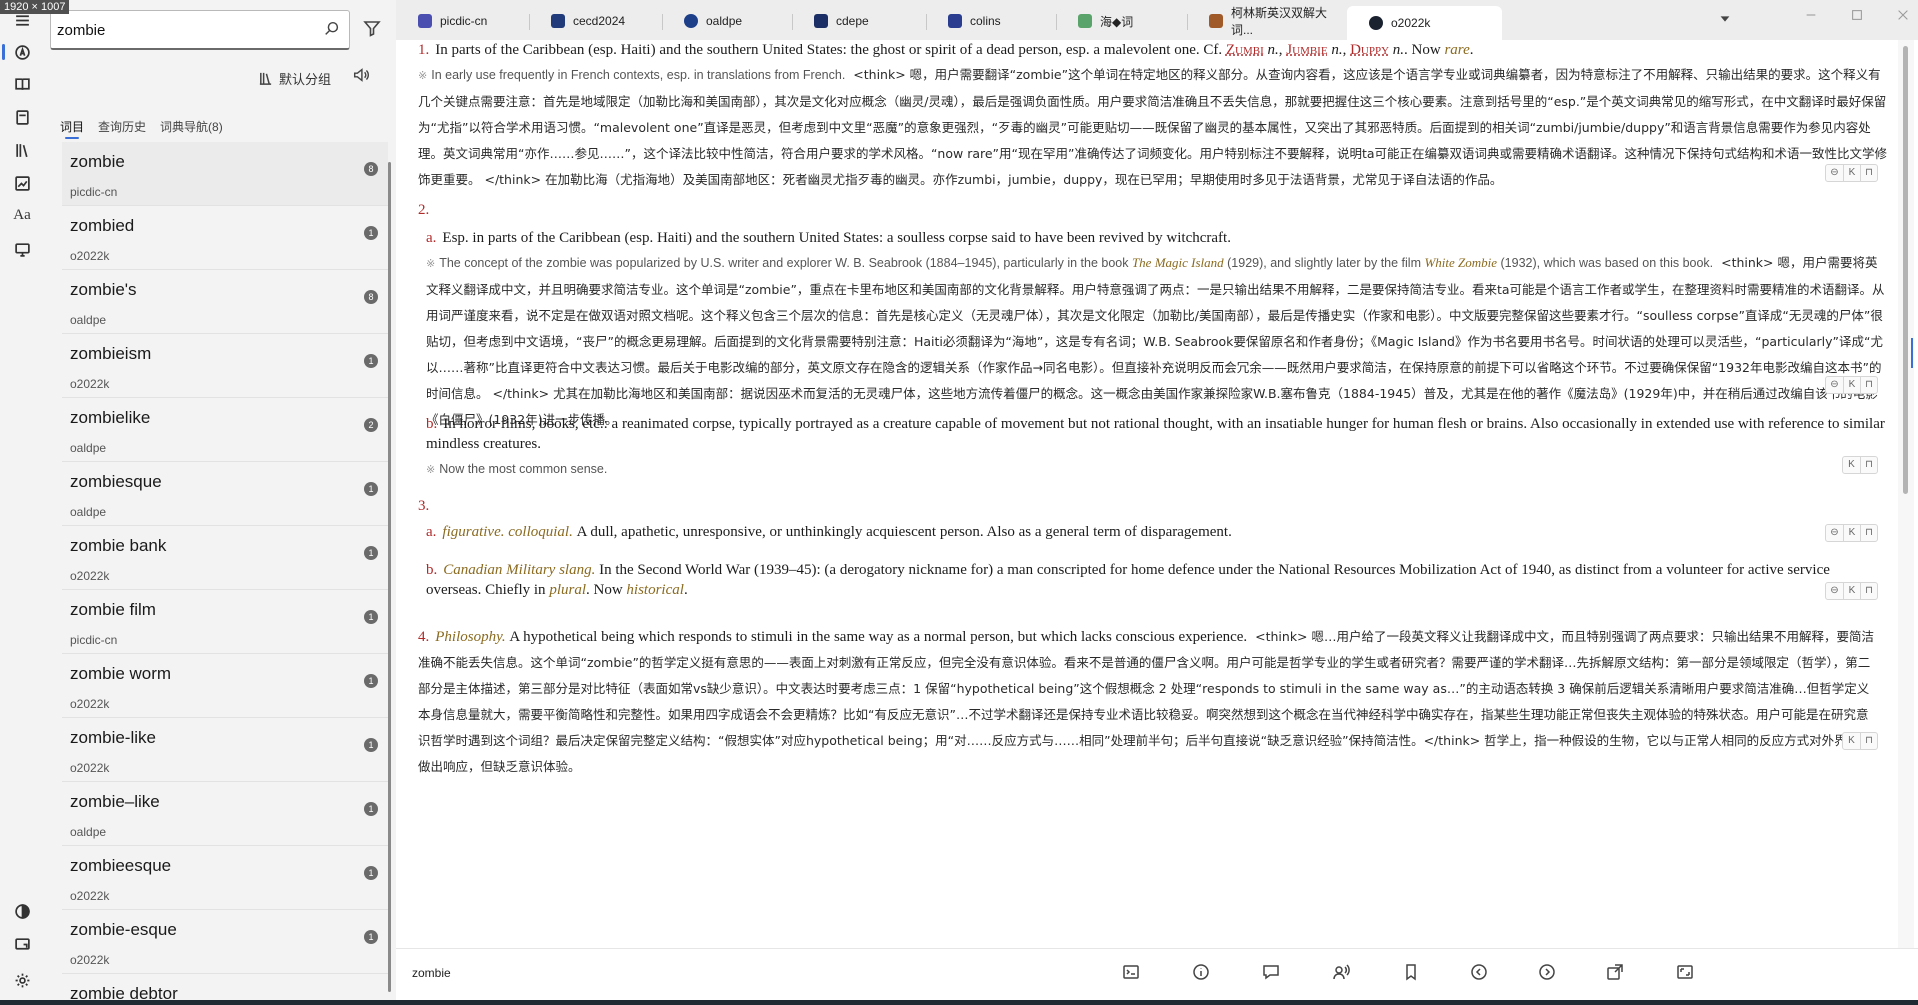  Describe the element at coordinates (225, 238) in the screenshot. I see `list-item: zombied o2022k 1` at that location.